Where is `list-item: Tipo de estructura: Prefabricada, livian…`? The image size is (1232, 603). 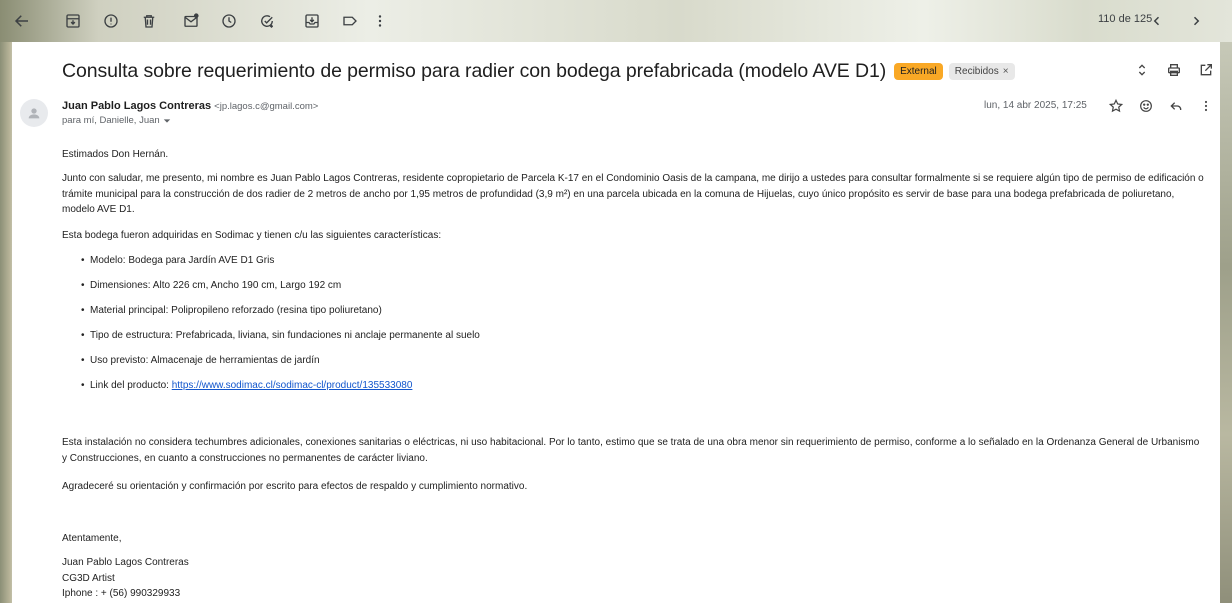 list-item: Tipo de estructura: Prefabricada, livian… is located at coordinates (280, 336).